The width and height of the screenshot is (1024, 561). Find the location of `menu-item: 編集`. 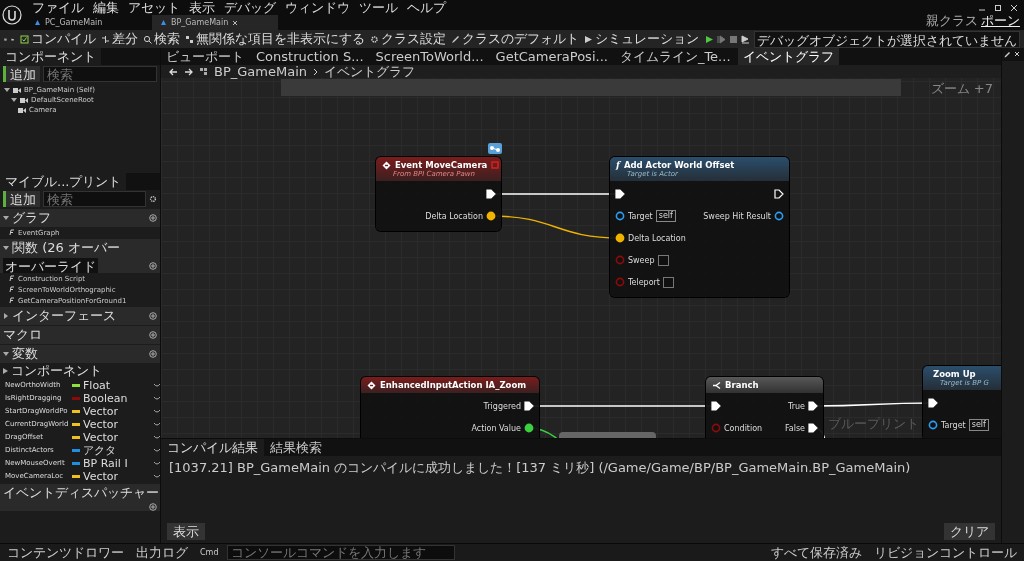

menu-item: 編集 is located at coordinates (106, 7).